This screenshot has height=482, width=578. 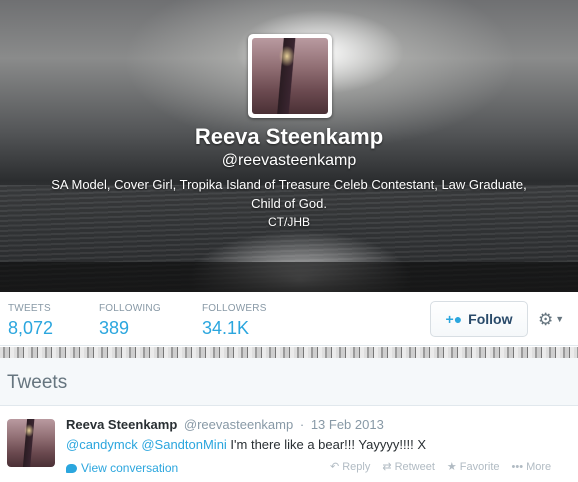 I want to click on stat-followers-label: FOLLOWERS, so click(x=234, y=308).